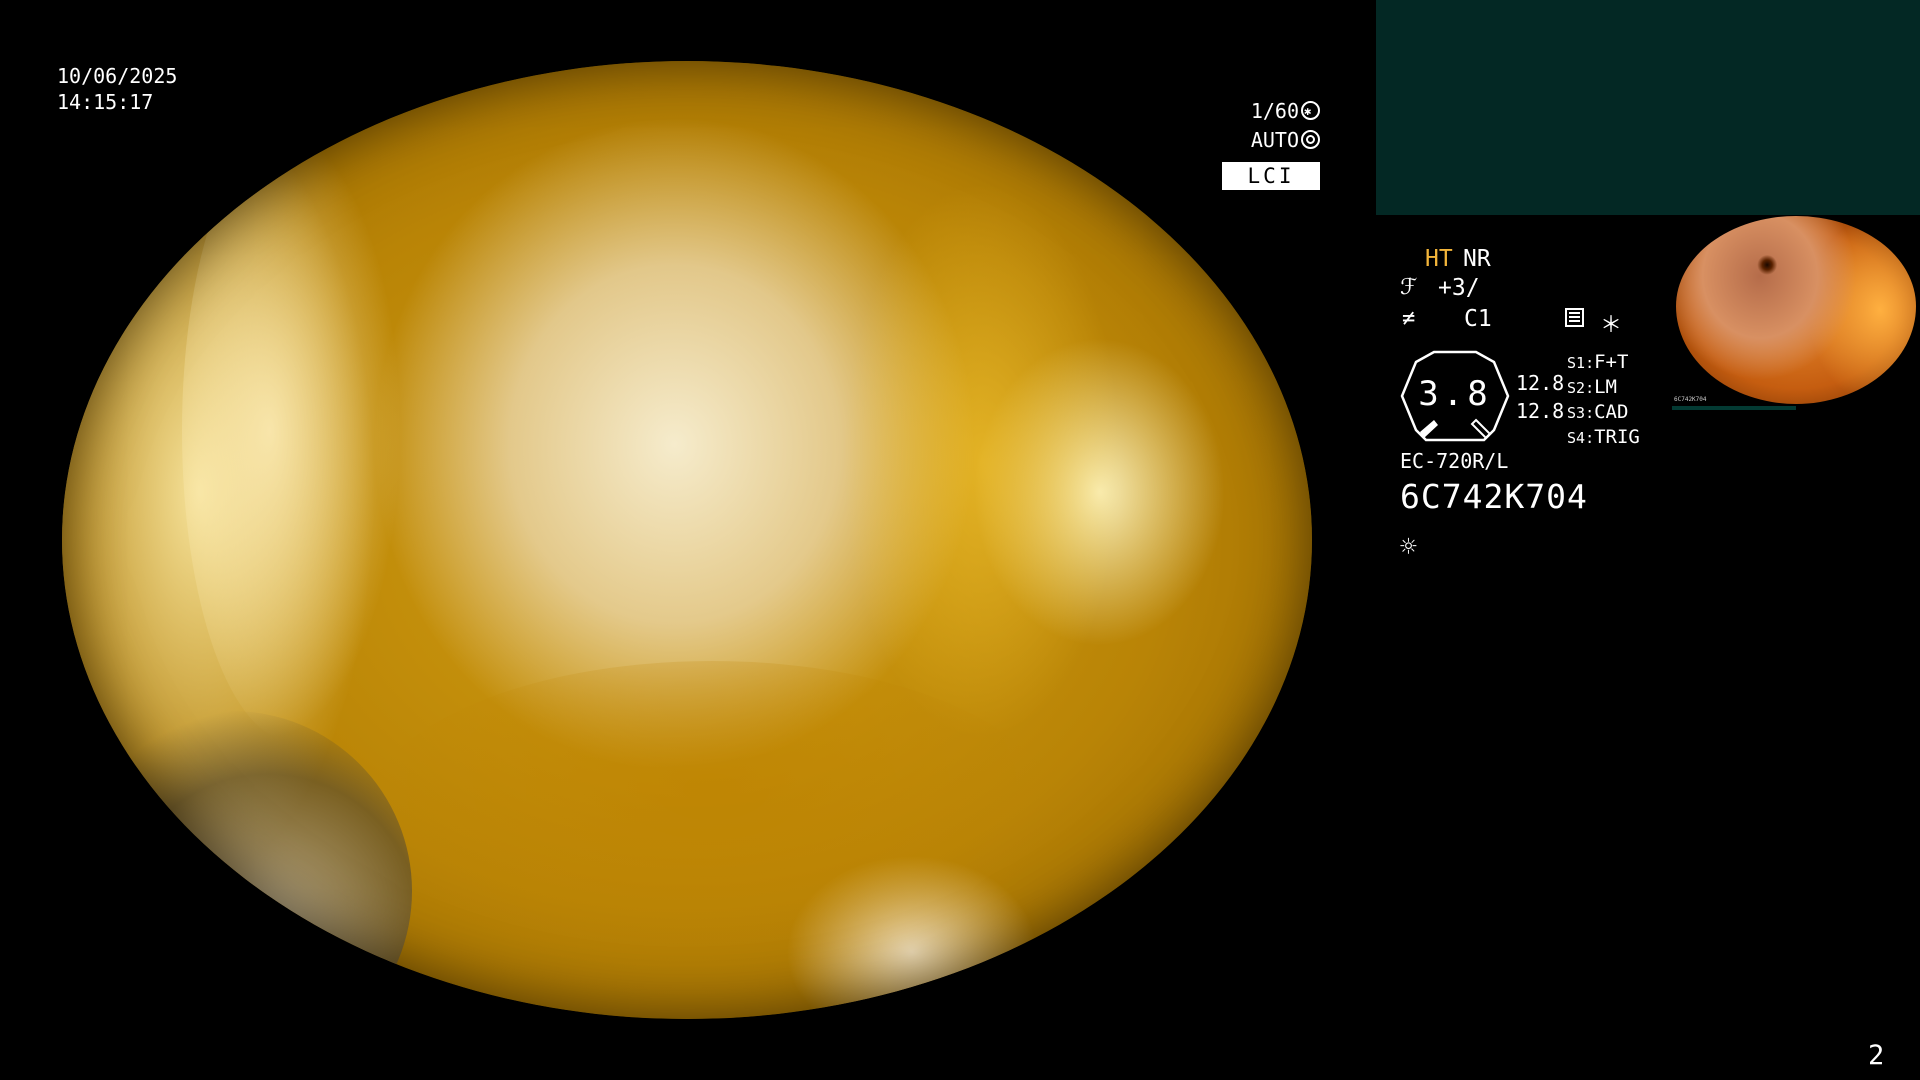 The height and width of the screenshot is (1080, 1920). I want to click on switch-4: S4:TRIG, so click(1603, 437).